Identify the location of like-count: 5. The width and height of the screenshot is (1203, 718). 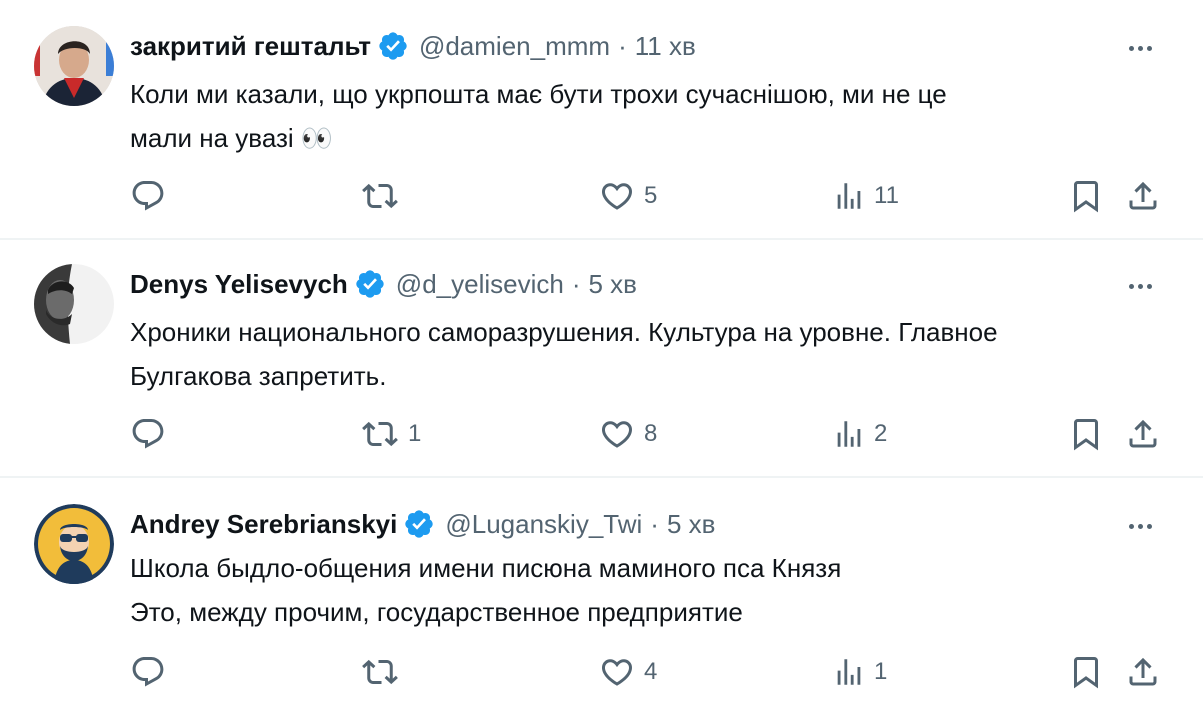
(651, 195).